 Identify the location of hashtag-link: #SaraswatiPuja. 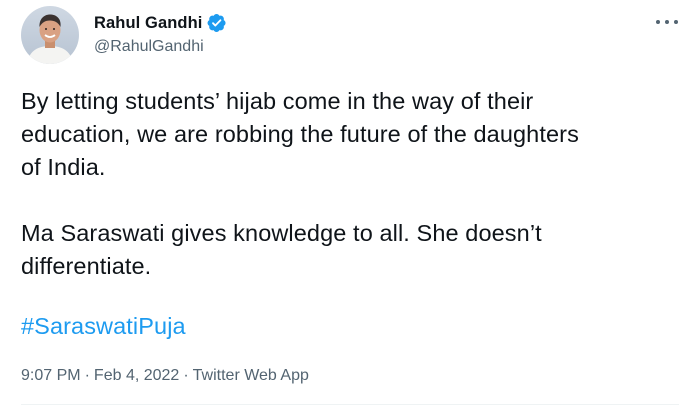
(103, 326).